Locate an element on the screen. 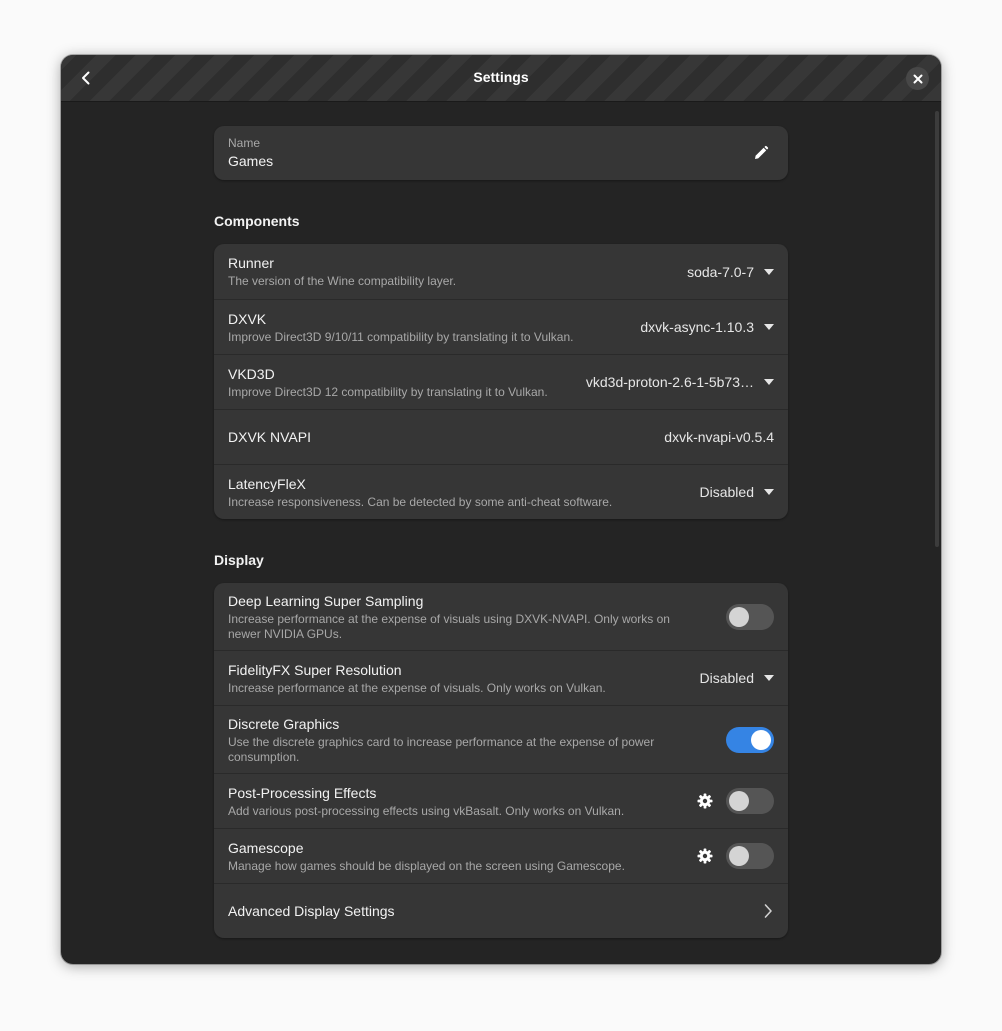 The width and height of the screenshot is (1002, 1031). fsr-dropdown: Disabled is located at coordinates (737, 678).